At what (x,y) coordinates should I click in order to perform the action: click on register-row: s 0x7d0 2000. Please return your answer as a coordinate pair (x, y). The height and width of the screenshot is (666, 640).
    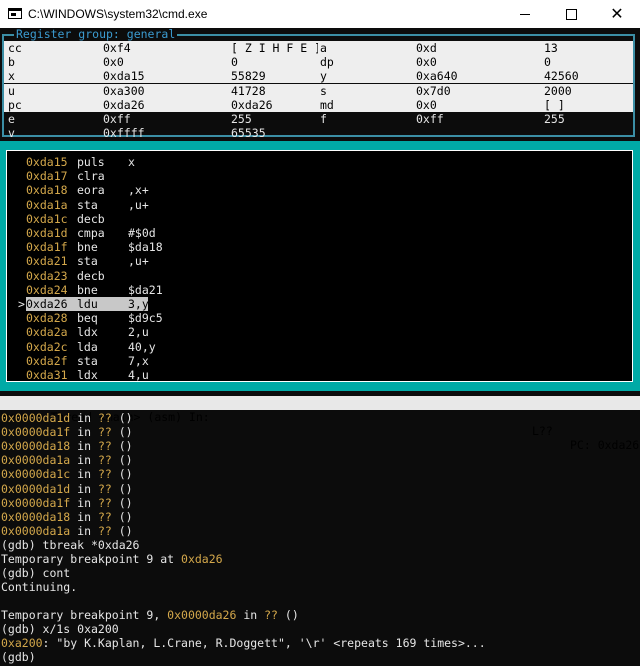
    Looking at the image, I should click on (475, 90).